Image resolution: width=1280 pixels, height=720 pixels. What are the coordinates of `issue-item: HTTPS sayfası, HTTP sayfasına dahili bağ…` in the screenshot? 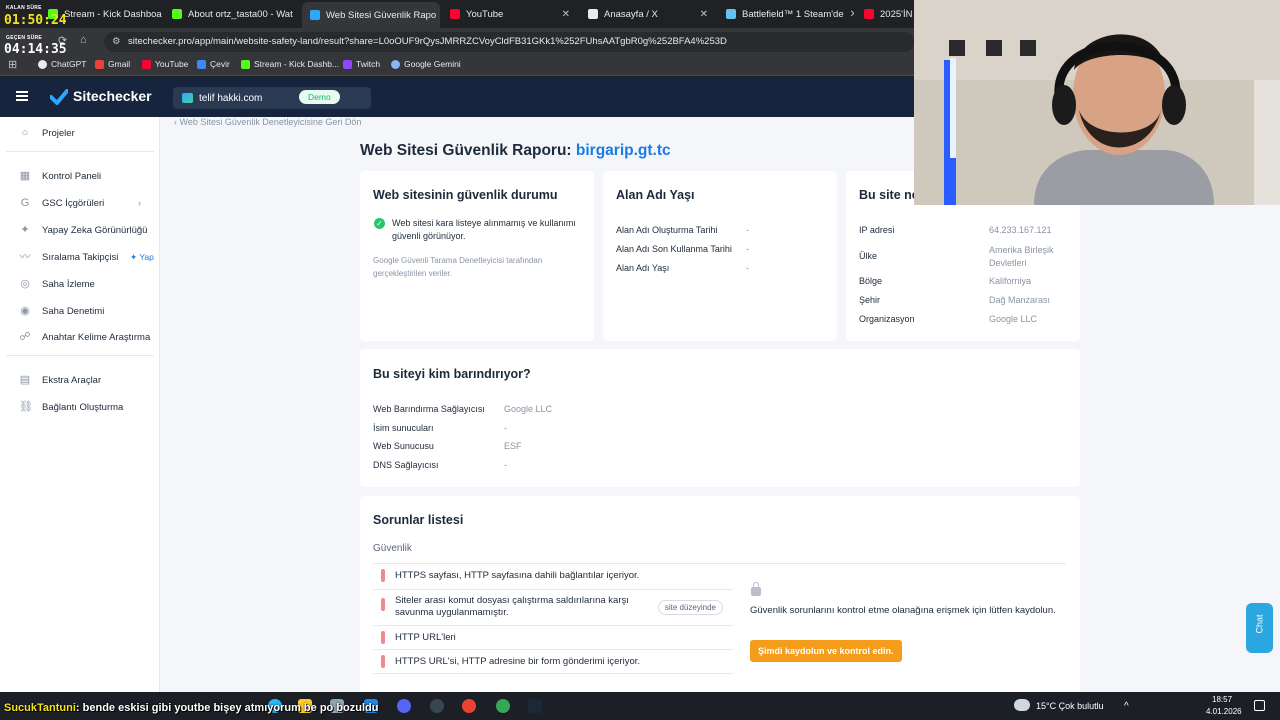 It's located at (553, 578).